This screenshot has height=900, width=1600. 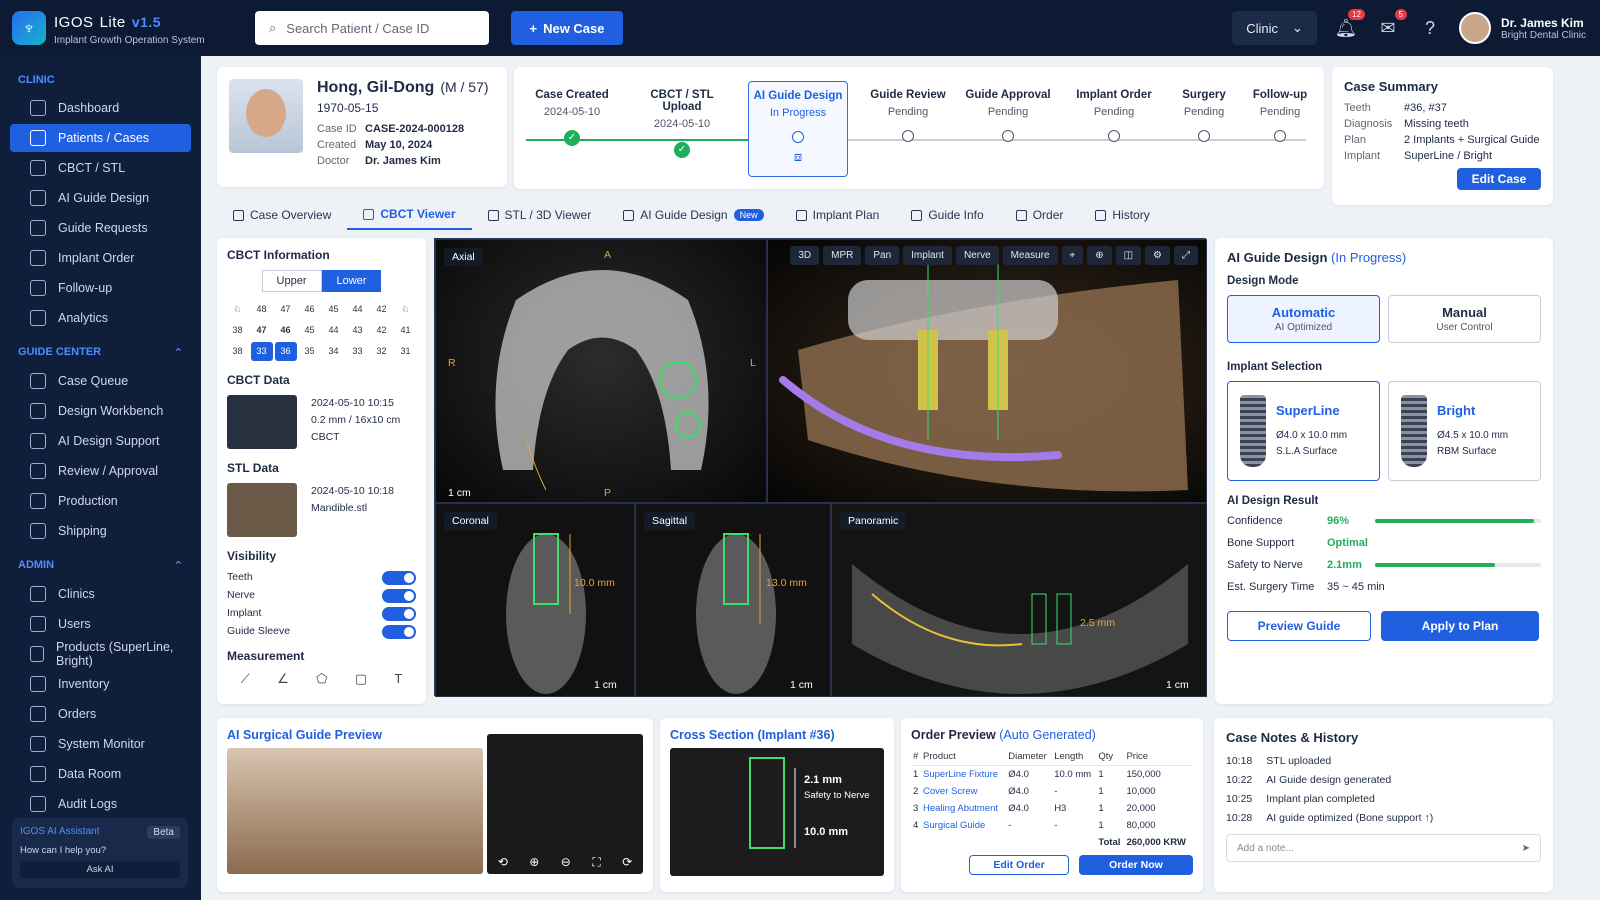 I want to click on cross-section-image: 2.1 mm Safety to Nerve 10.0 mm, so click(x=777, y=812).